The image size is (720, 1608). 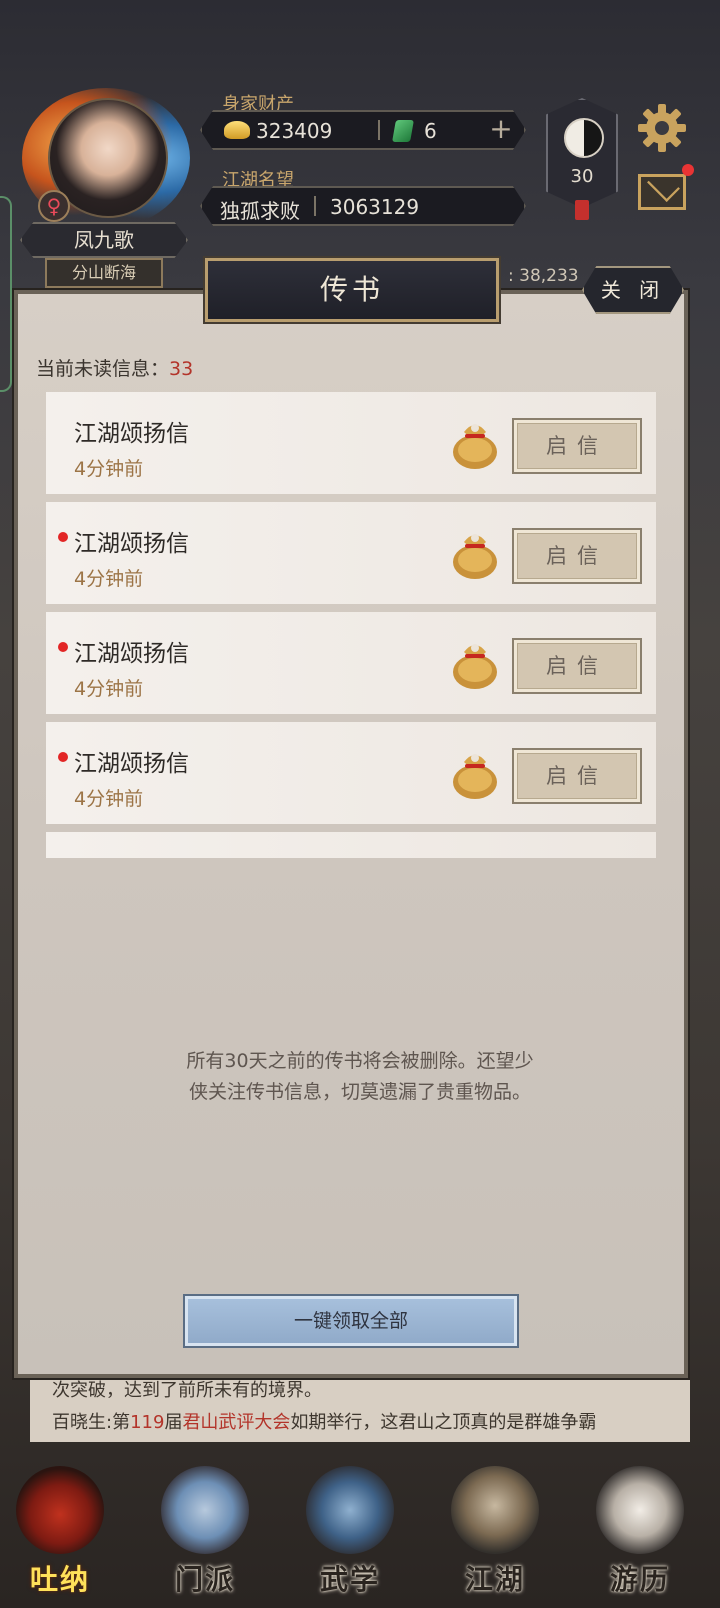 I want to click on nav-item-martial-arts: 武学, so click(x=350, y=1529).